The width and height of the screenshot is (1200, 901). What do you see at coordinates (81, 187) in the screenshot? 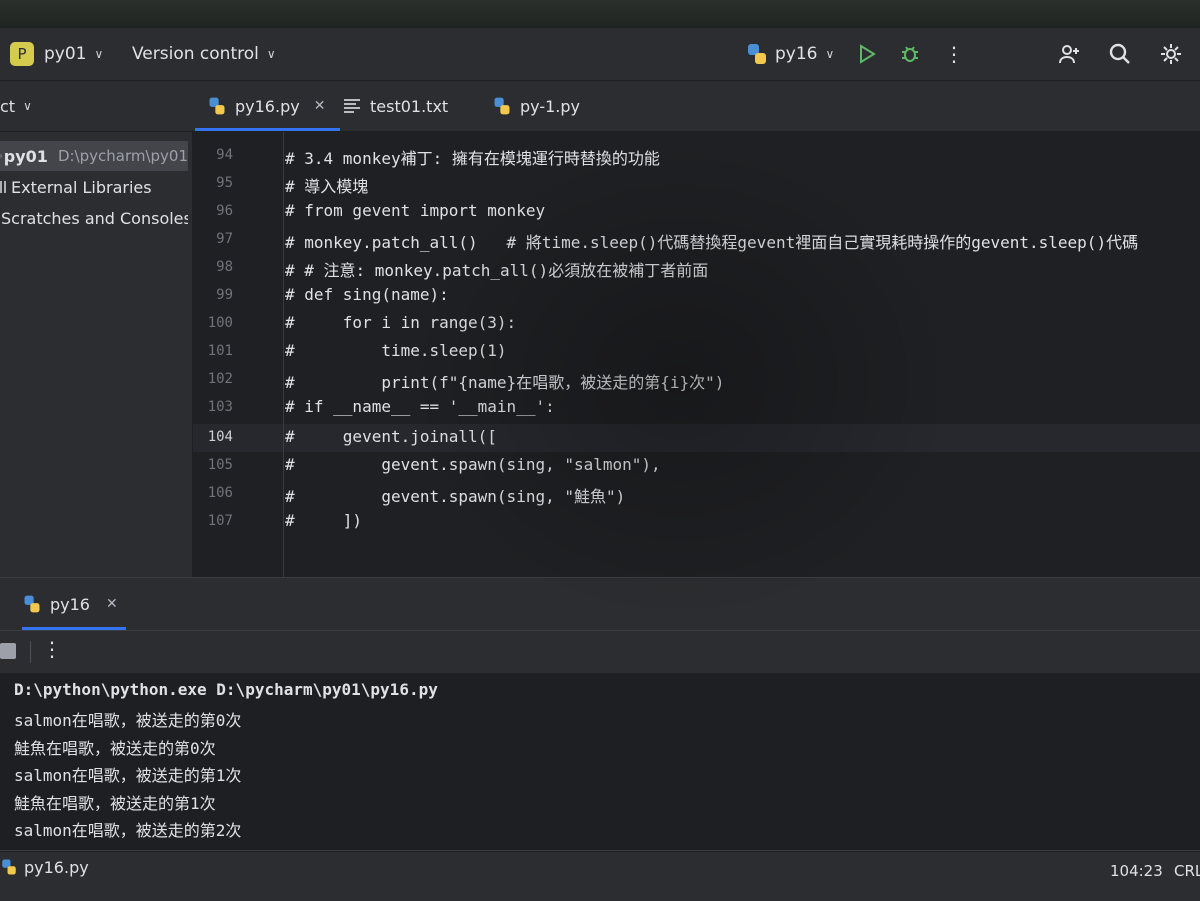
I see `tree-item-label: External Libraries` at bounding box center [81, 187].